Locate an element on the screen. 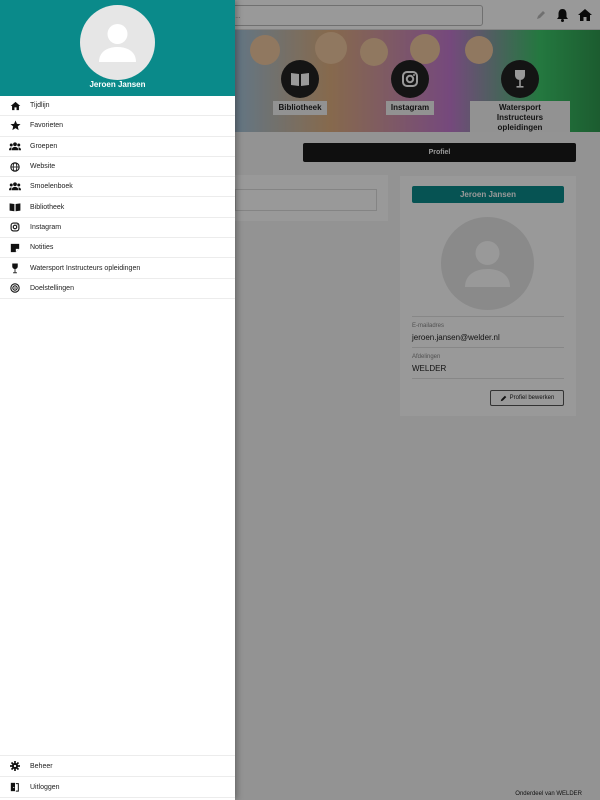 This screenshot has width=600, height=800. globe-icon is located at coordinates (15, 167).